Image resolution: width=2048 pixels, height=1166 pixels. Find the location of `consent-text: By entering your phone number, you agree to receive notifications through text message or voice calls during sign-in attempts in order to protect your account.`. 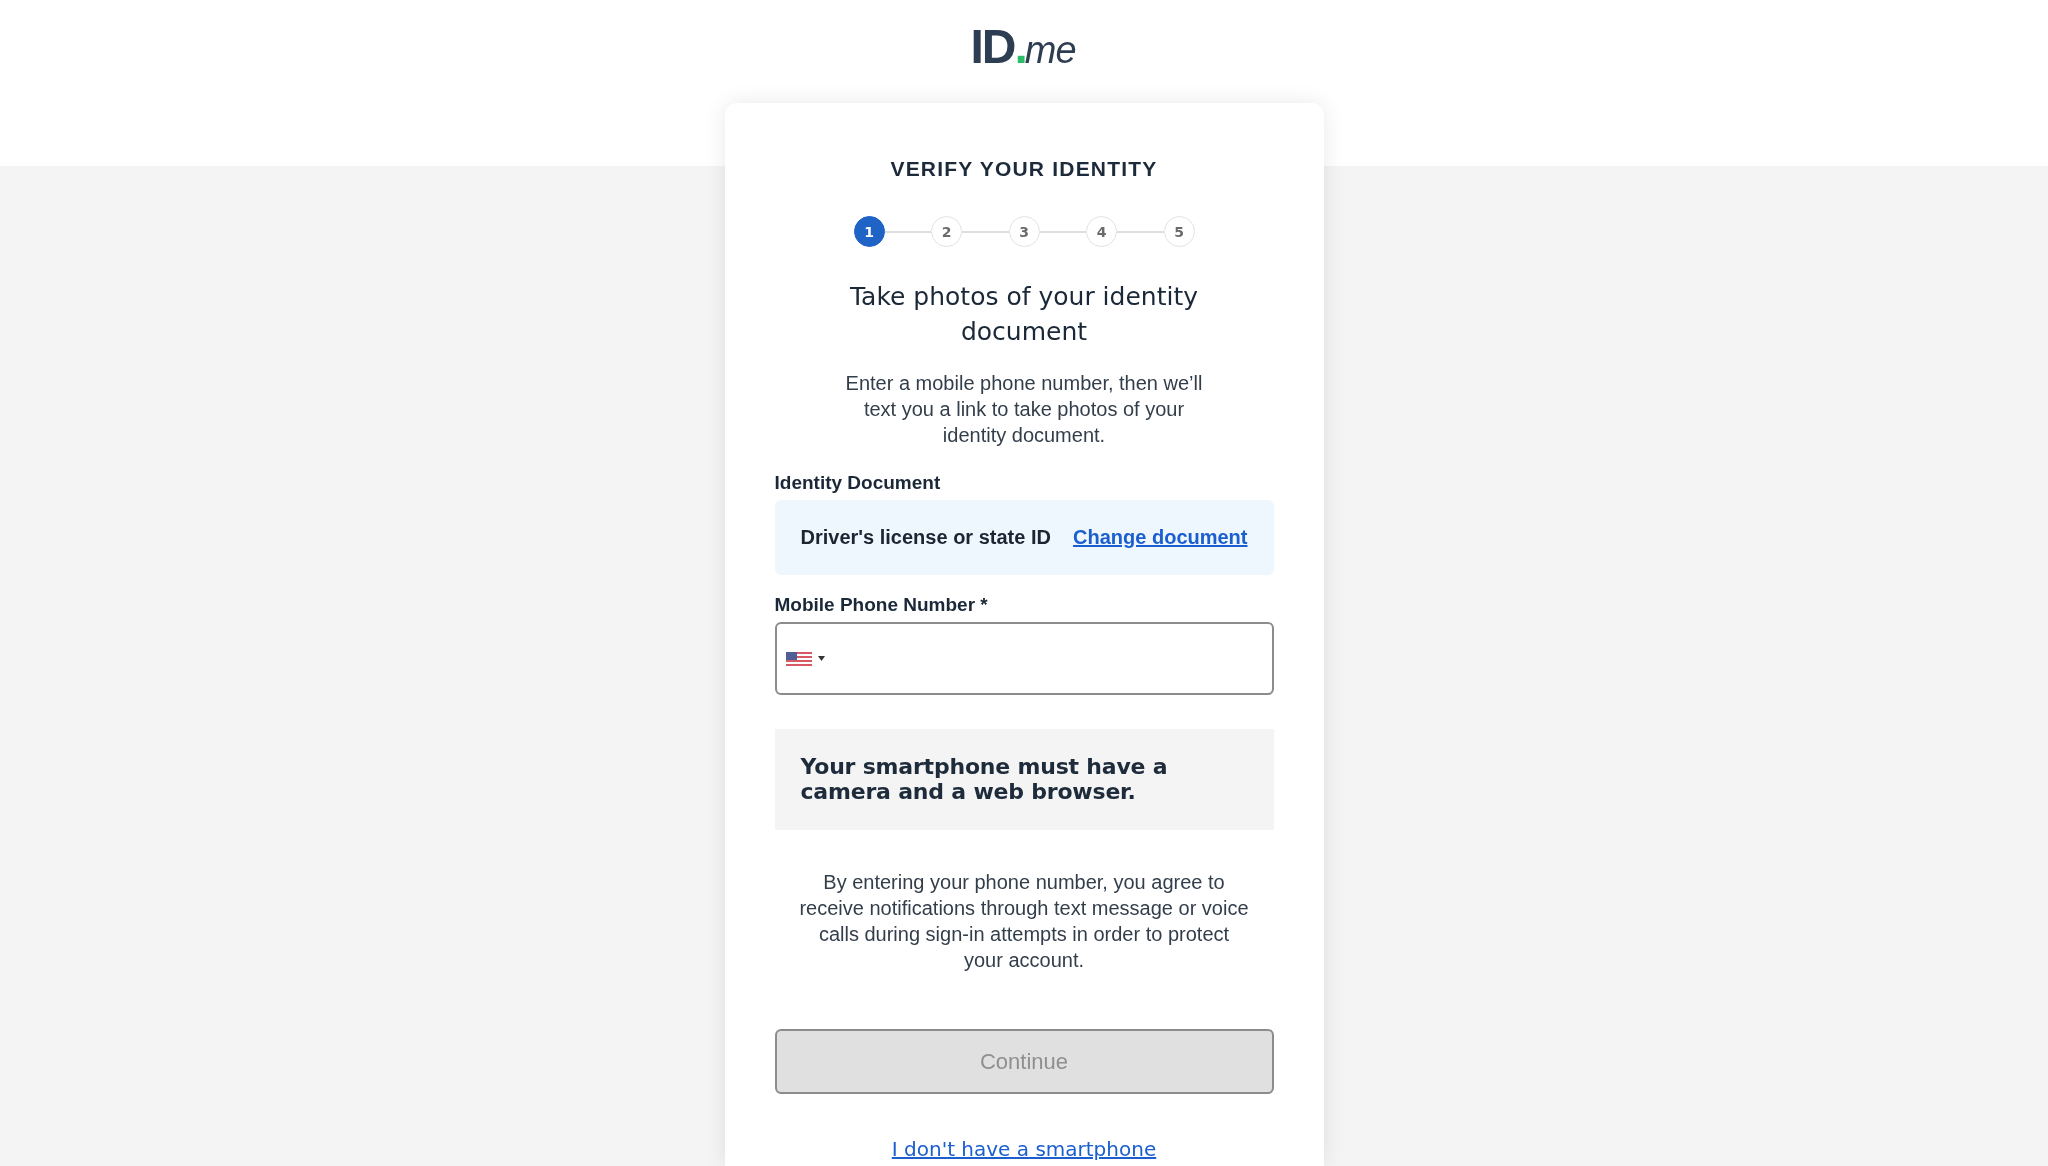

consent-text: By entering your phone number, you agree to receive notifications through text message or voice calls during sign-in attempts in order to protect your account. is located at coordinates (1024, 921).